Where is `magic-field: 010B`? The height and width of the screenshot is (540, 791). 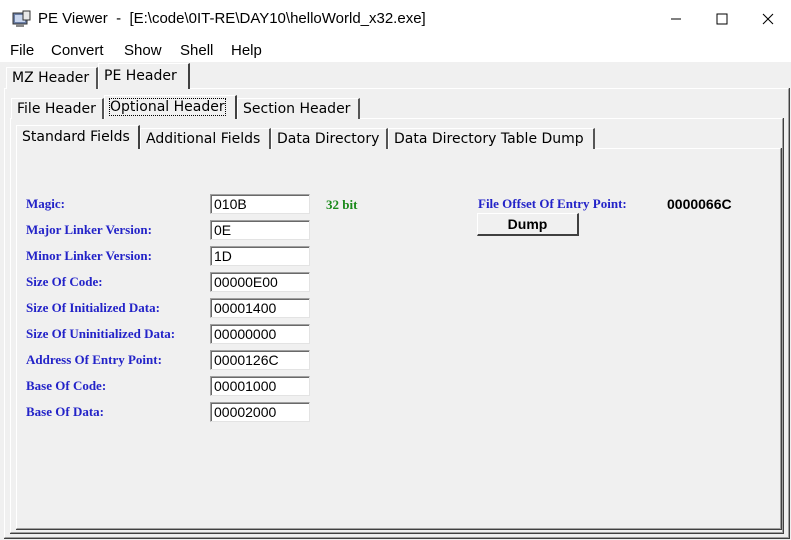 magic-field: 010B is located at coordinates (260, 204).